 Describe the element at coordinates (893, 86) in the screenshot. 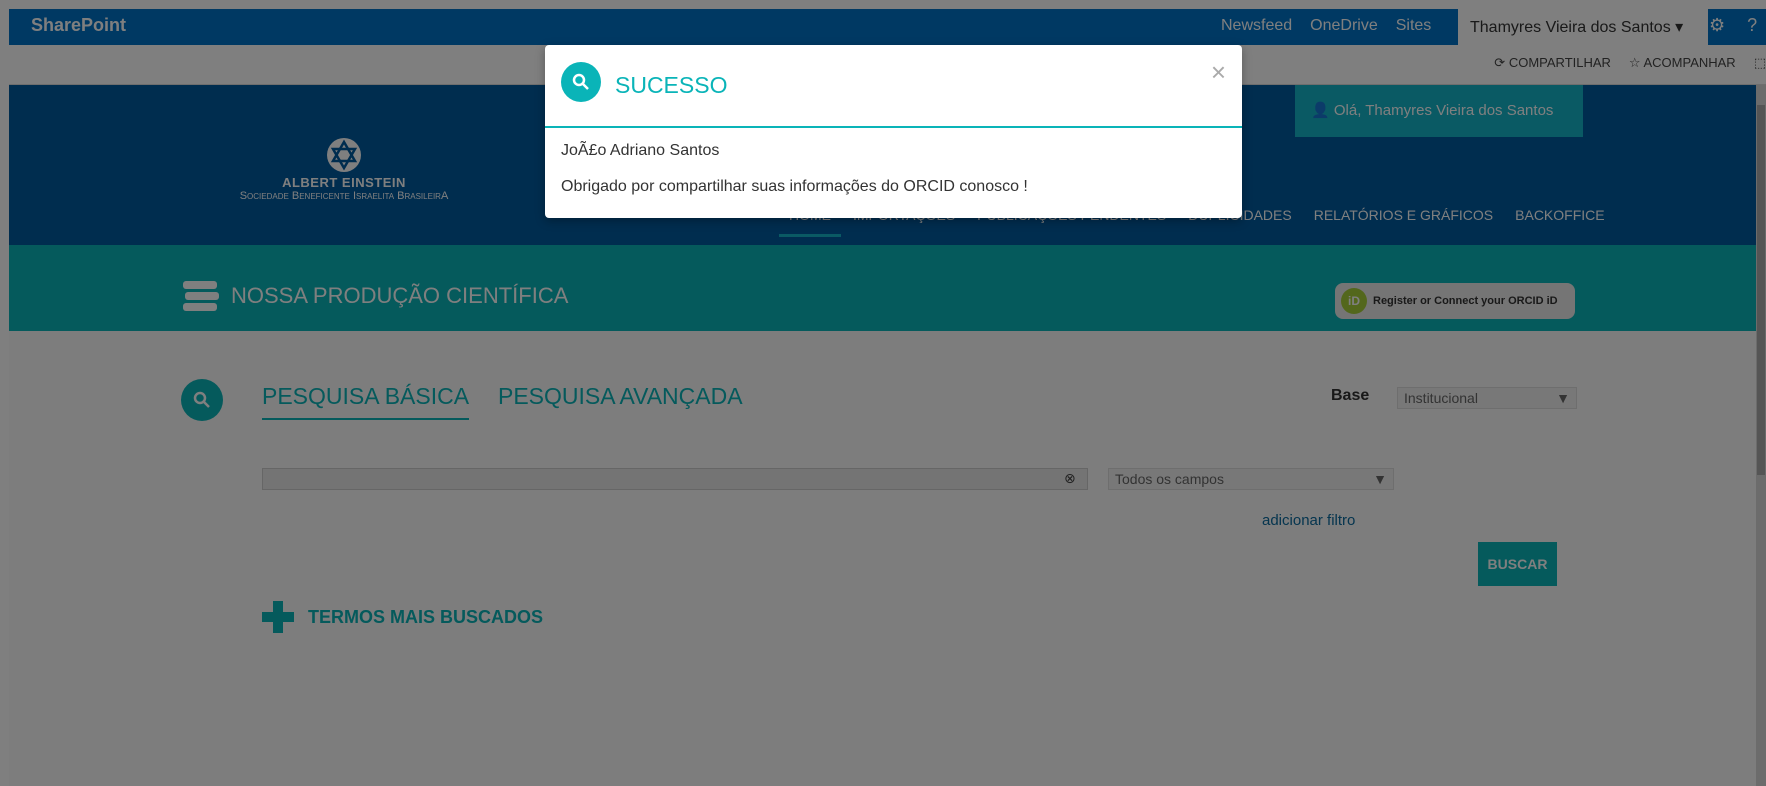

I see `dialog-header: SUCESSO ×` at that location.